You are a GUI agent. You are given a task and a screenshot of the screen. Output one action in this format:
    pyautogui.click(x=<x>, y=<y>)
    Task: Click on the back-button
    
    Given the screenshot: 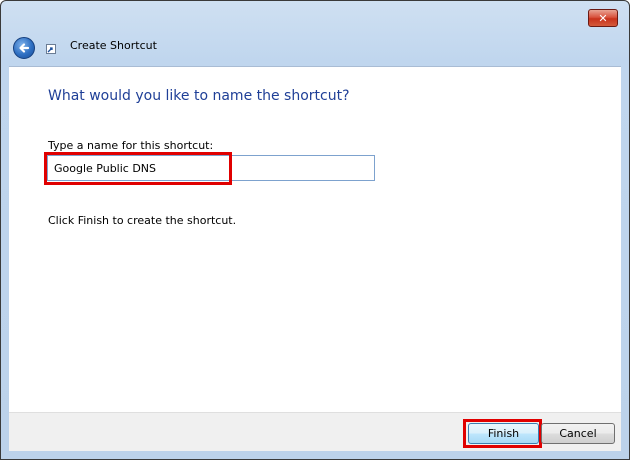 What is the action you would take?
    pyautogui.click(x=24, y=48)
    